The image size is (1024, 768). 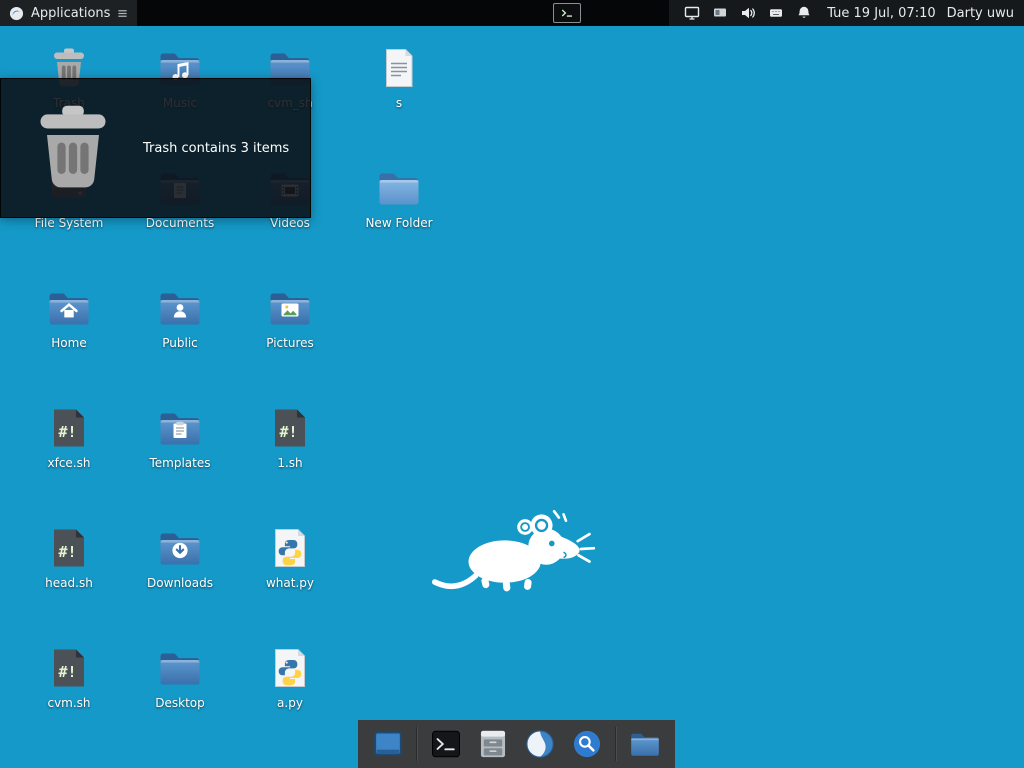 What do you see at coordinates (180, 343) in the screenshot?
I see `icon-label: Public` at bounding box center [180, 343].